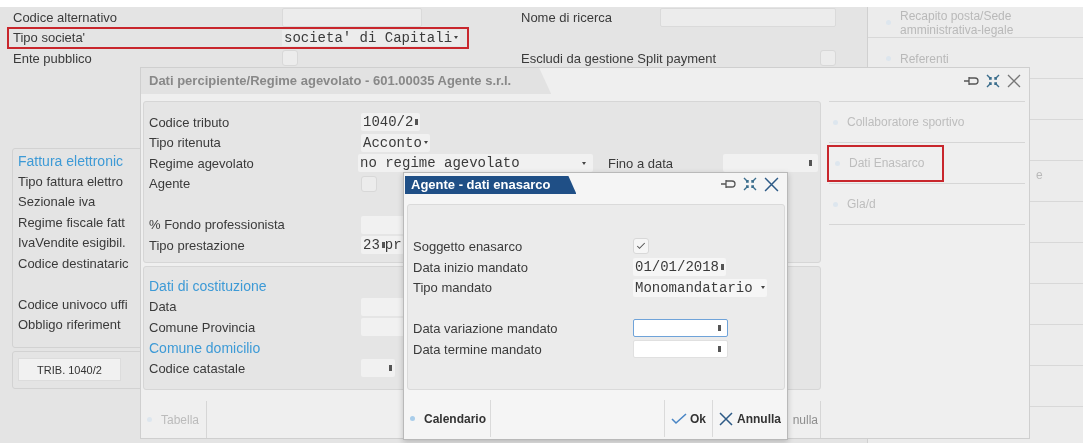 The height and width of the screenshot is (443, 1083). I want to click on window-title: Agente - dati enasarco, so click(491, 185).